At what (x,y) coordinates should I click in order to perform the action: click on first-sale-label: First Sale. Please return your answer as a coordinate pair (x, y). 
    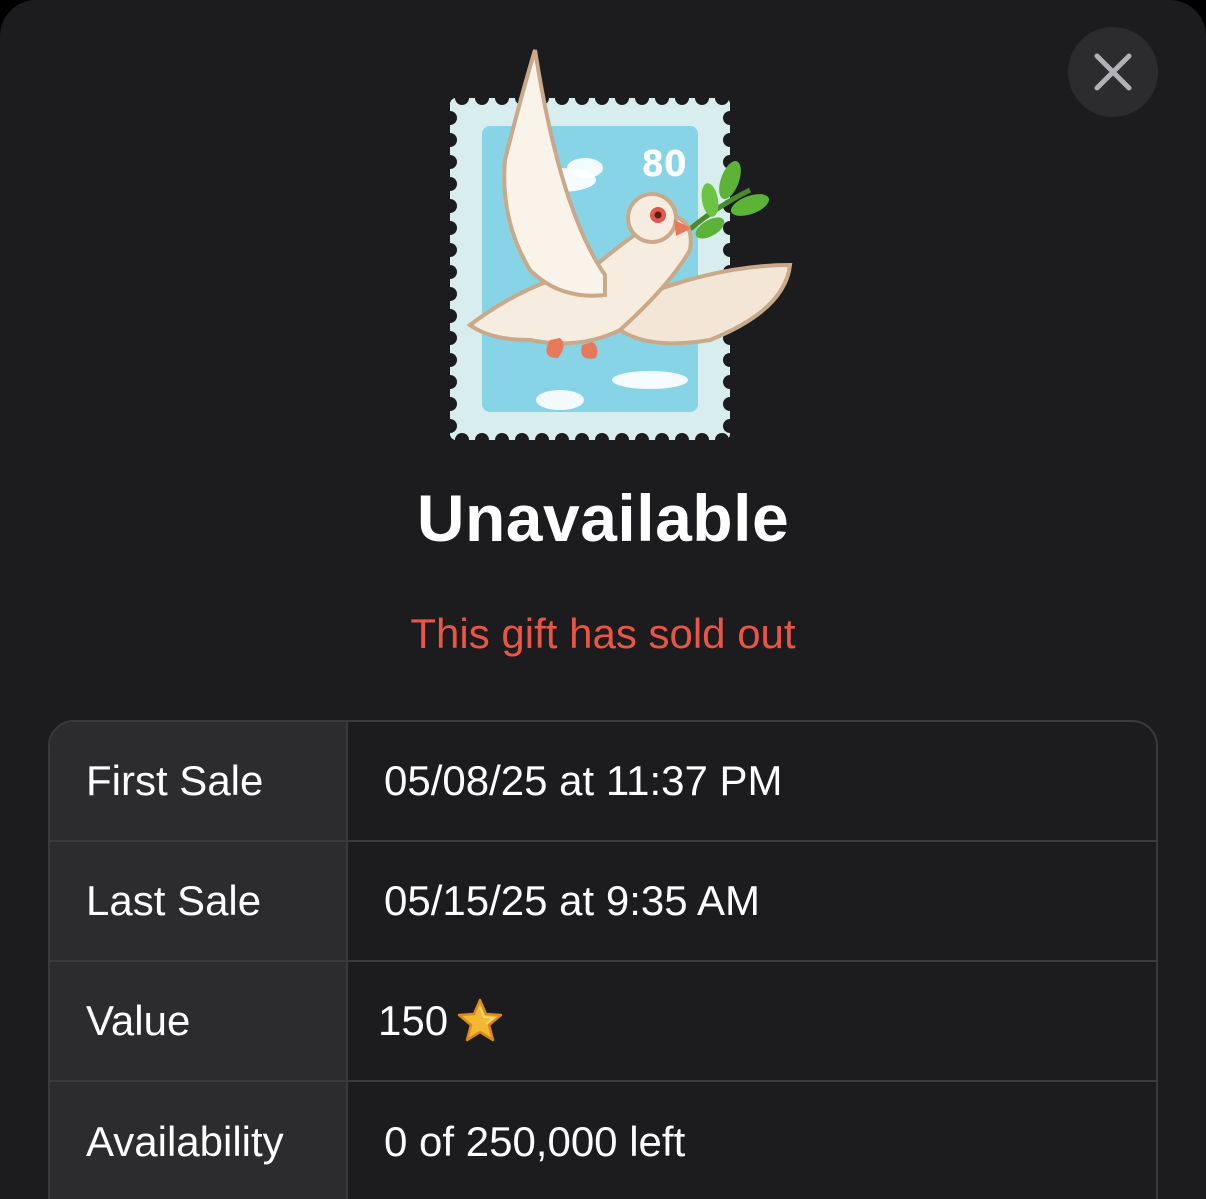
    Looking at the image, I should click on (199, 781).